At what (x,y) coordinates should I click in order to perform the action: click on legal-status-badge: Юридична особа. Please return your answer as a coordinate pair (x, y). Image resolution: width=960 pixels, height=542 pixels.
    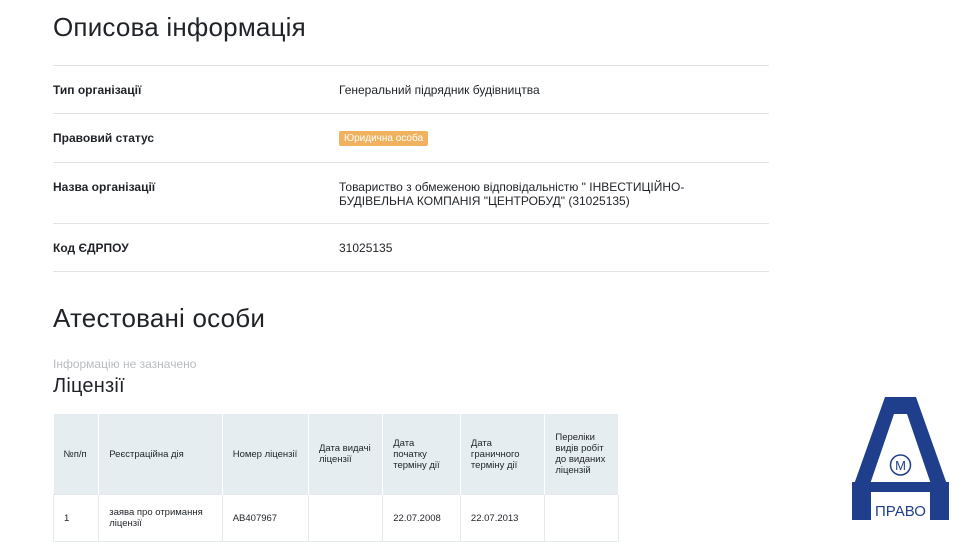
    Looking at the image, I should click on (384, 138).